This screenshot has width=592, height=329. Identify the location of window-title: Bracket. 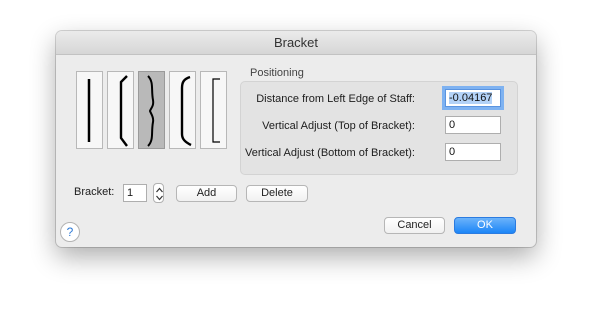
(296, 43).